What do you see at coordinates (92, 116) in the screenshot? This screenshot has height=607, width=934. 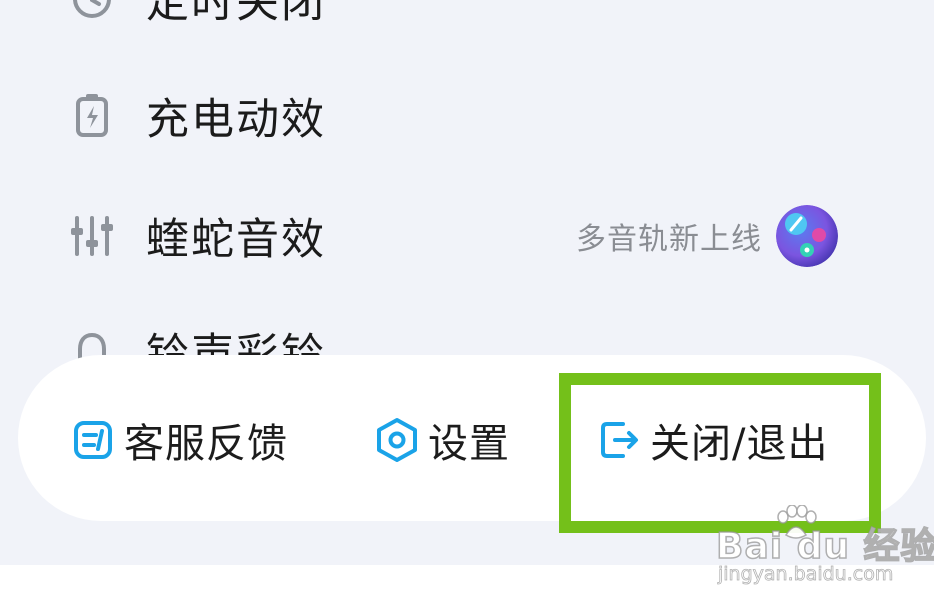 I see `battery-charging-icon` at bounding box center [92, 116].